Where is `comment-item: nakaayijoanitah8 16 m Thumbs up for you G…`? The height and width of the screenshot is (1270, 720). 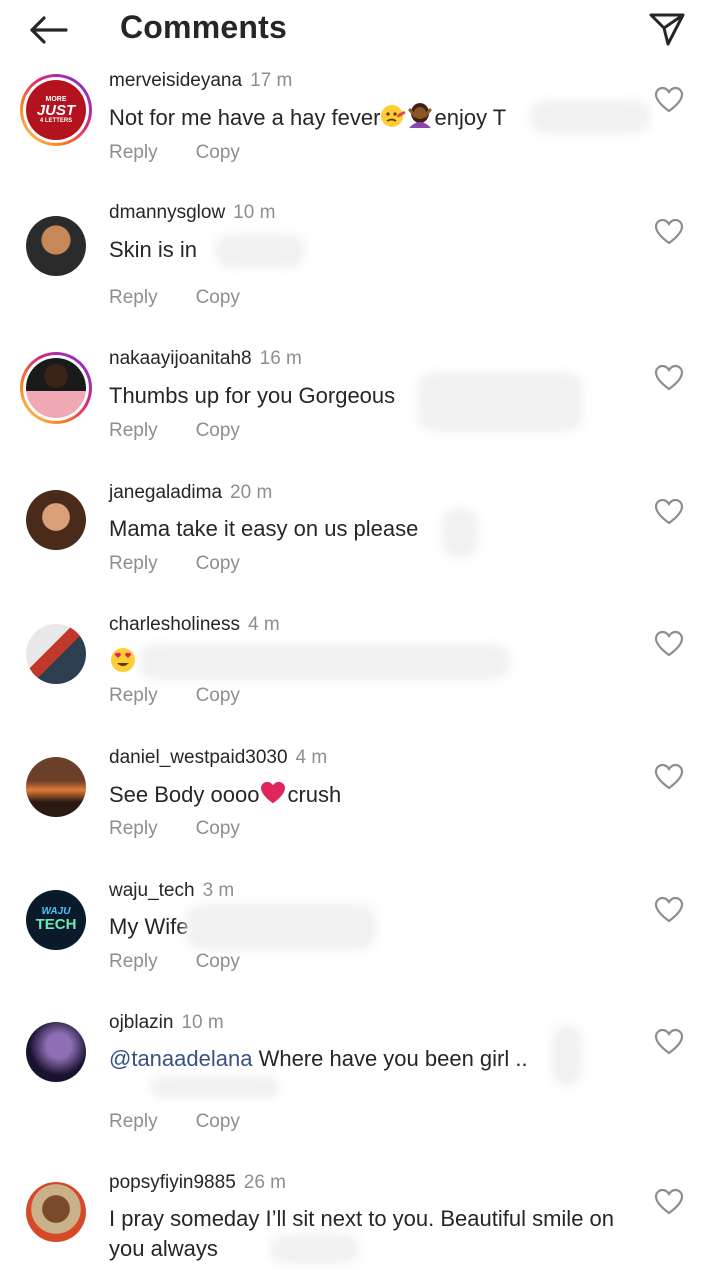 comment-item: nakaayijoanitah8 16 m Thumbs up for you G… is located at coordinates (360, 393).